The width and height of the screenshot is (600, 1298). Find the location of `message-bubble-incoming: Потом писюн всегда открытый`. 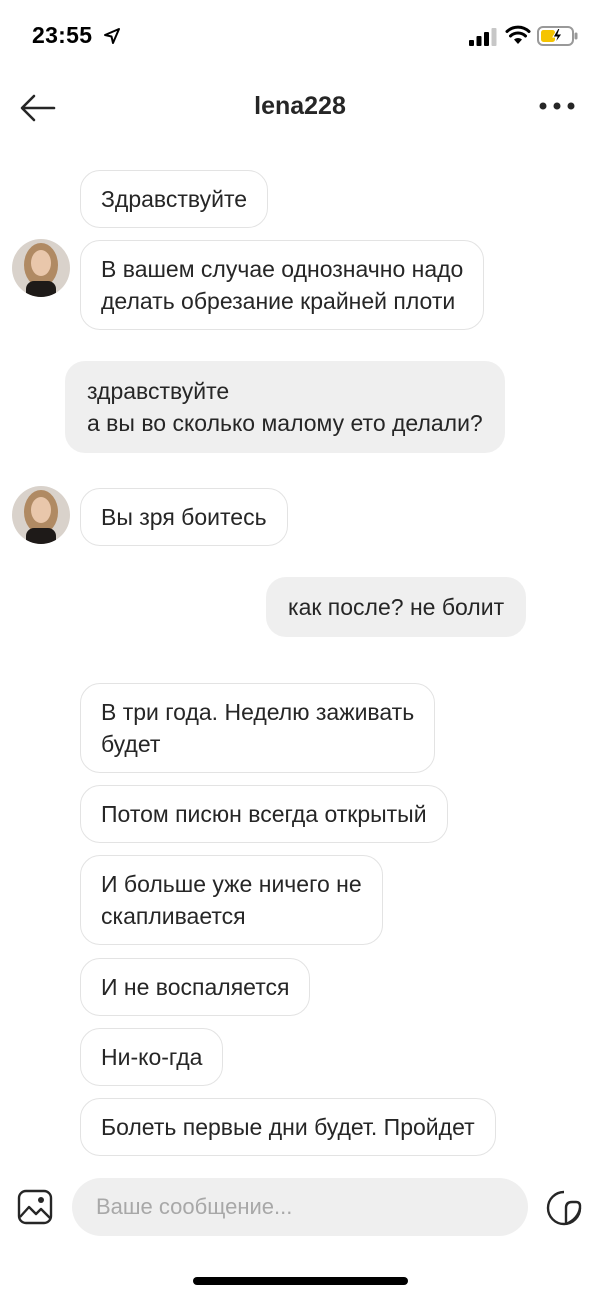

message-bubble-incoming: Потом писюн всегда открытый is located at coordinates (264, 814).